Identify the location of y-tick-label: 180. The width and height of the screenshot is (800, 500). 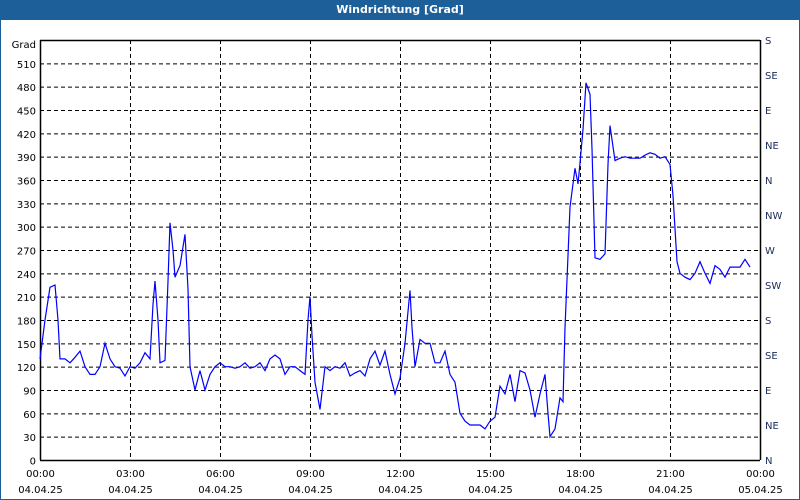
(26, 322).